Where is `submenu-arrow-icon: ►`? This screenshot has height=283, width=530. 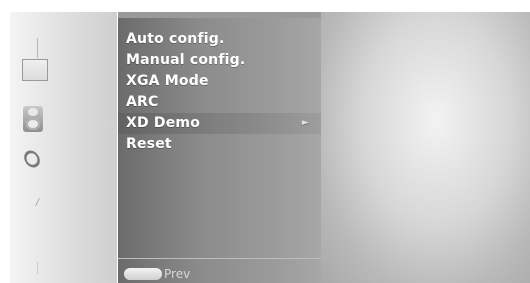
submenu-arrow-icon: ► is located at coordinates (305, 123).